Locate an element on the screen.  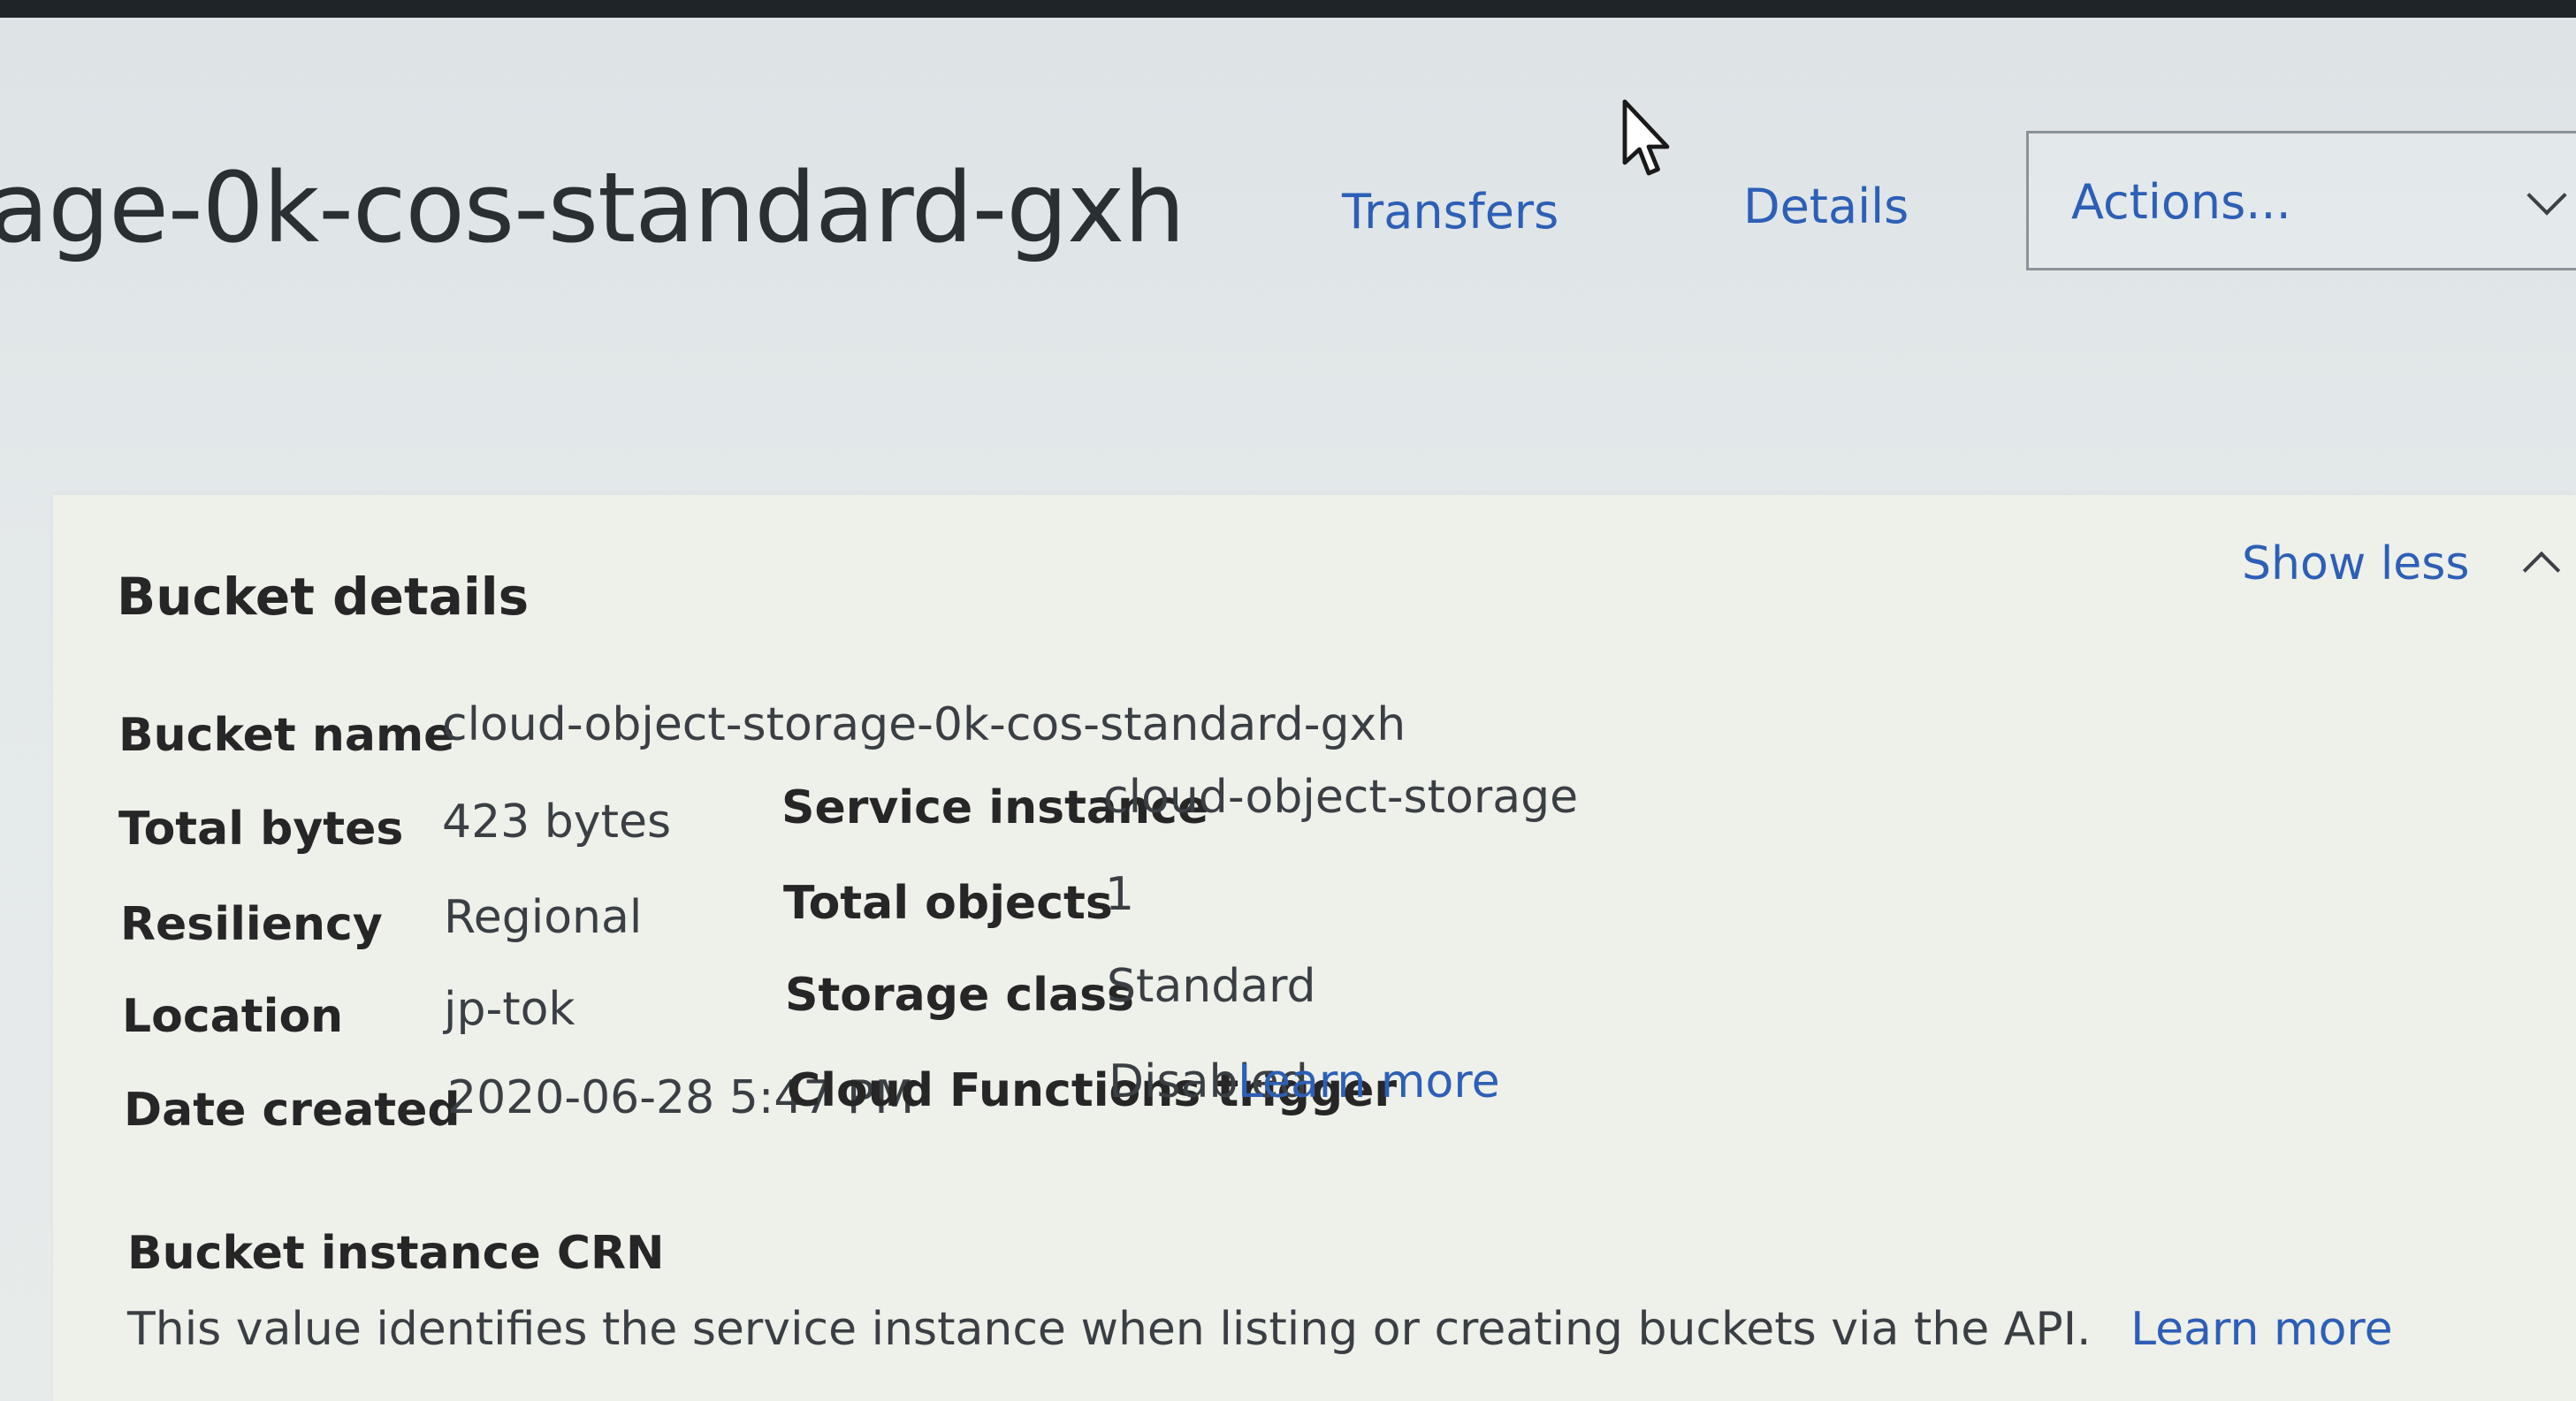
bucket-name-value: cloud-object-storage-0k-cos-standard-gxh is located at coordinates (924, 724).